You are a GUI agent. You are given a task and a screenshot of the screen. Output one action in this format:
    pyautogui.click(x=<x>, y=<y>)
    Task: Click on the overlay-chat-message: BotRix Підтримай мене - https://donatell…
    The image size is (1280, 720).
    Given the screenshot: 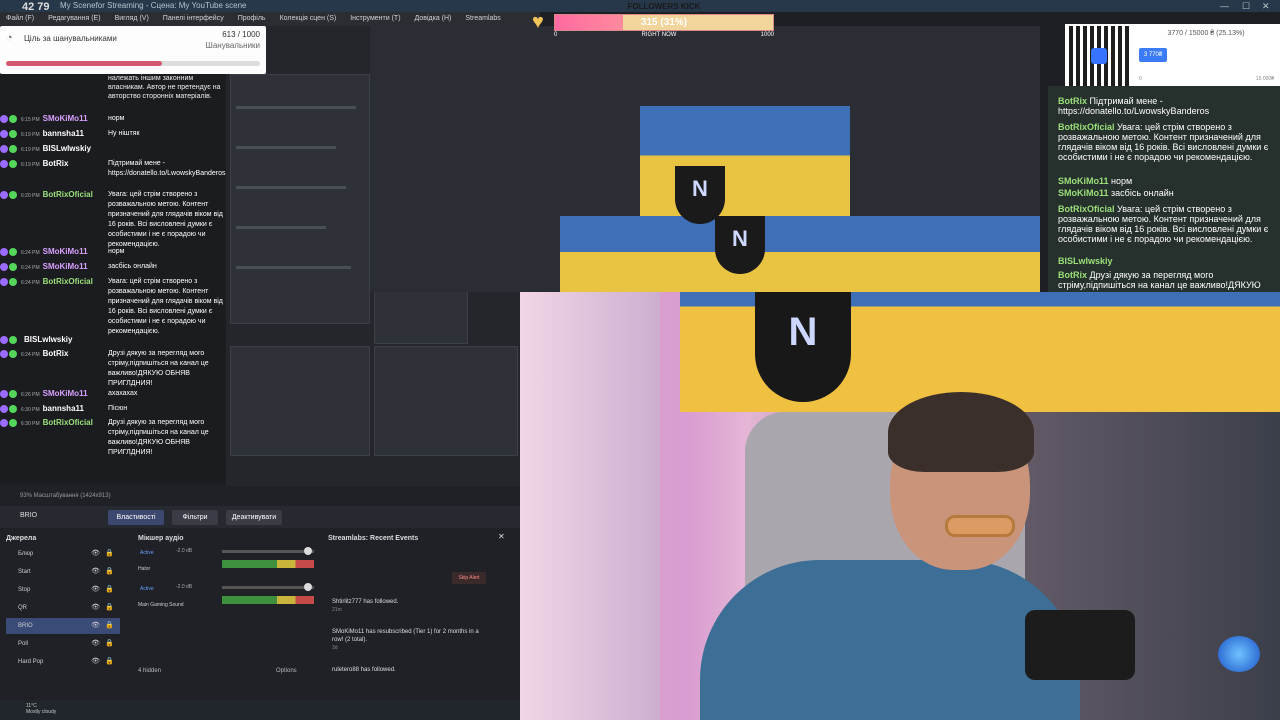 What is the action you would take?
    pyautogui.click(x=1168, y=106)
    